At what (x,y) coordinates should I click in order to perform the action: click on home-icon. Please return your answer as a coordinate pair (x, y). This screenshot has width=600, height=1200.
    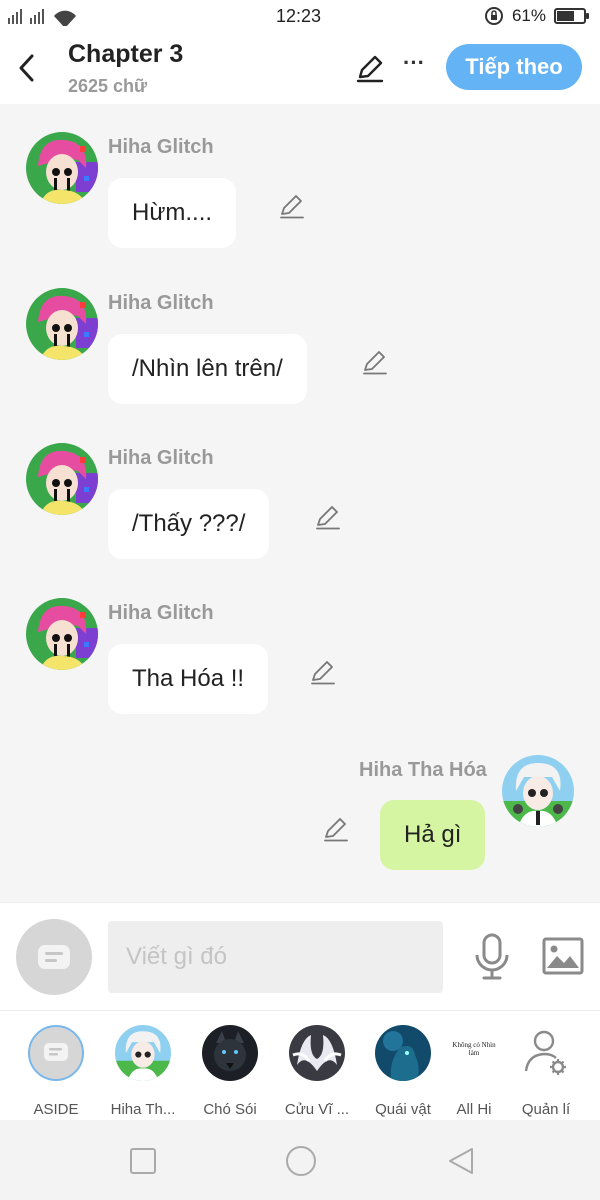
    Looking at the image, I should click on (301, 1161).